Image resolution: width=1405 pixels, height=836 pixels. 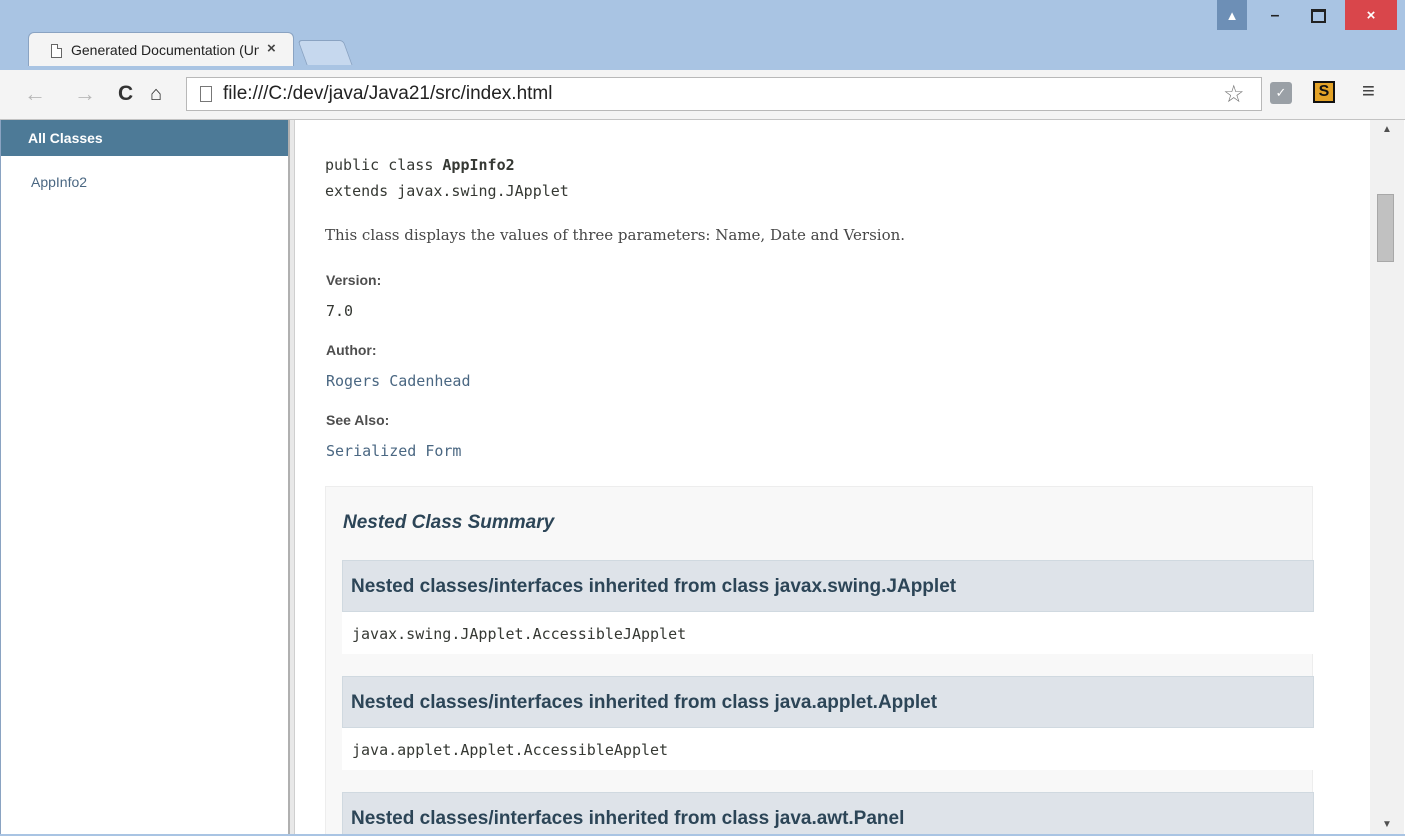 I want to click on vertical-scrollbar: ▲ ▼, so click(x=1387, y=477).